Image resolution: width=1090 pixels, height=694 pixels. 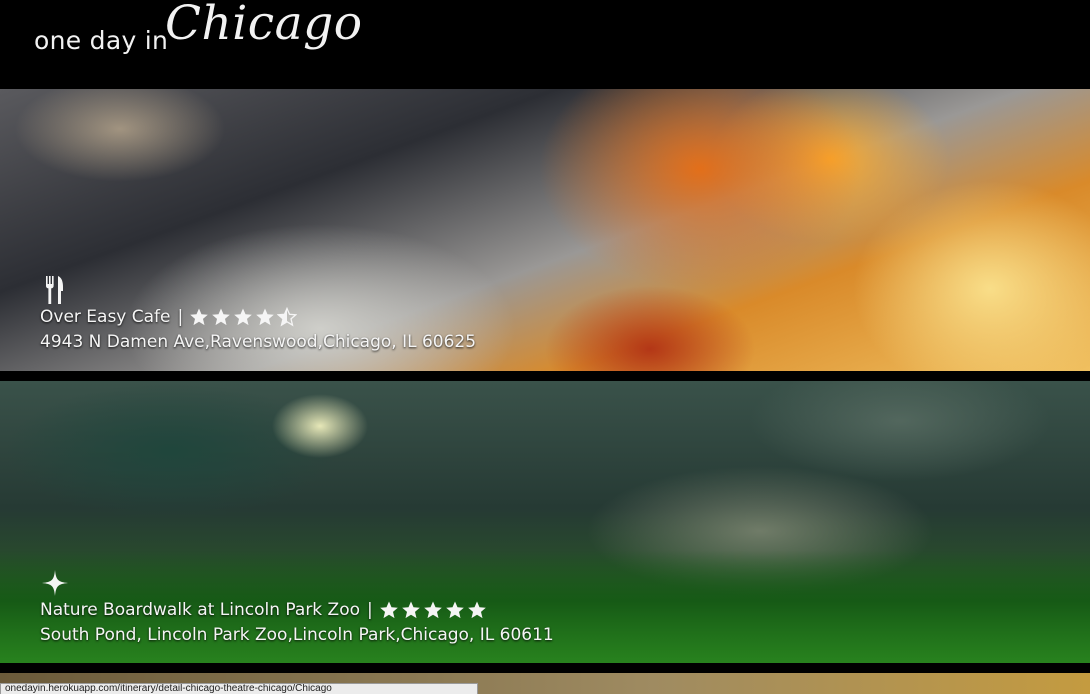 I want to click on brand-city: Chicago, so click(x=264, y=25).